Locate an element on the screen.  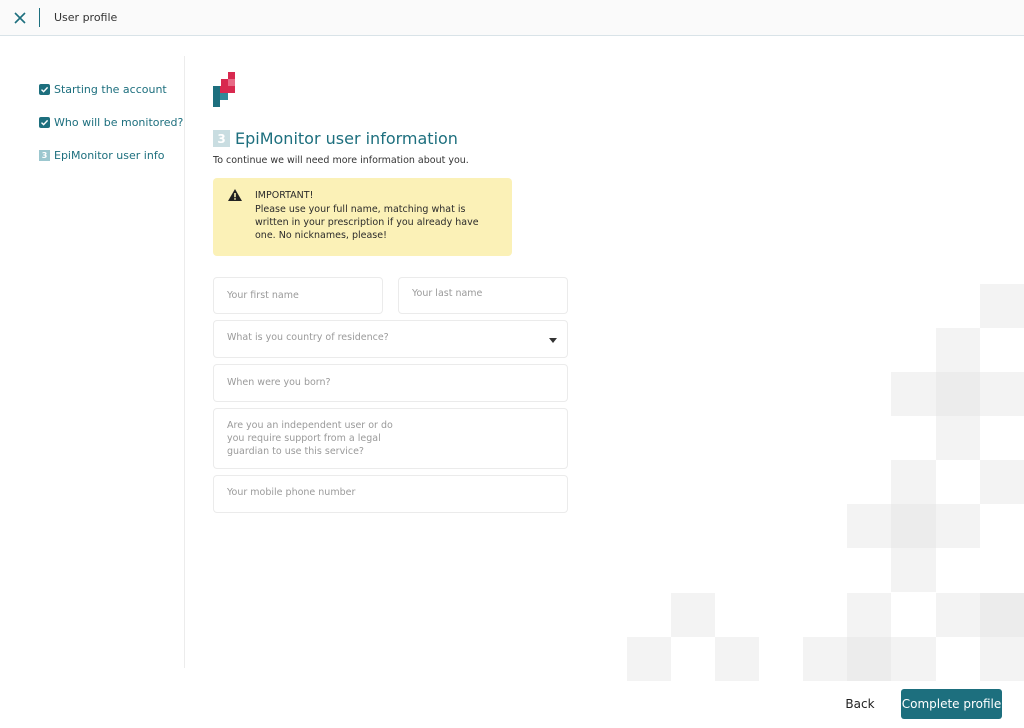
last-name-placeholder: Your last name is located at coordinates (447, 293).